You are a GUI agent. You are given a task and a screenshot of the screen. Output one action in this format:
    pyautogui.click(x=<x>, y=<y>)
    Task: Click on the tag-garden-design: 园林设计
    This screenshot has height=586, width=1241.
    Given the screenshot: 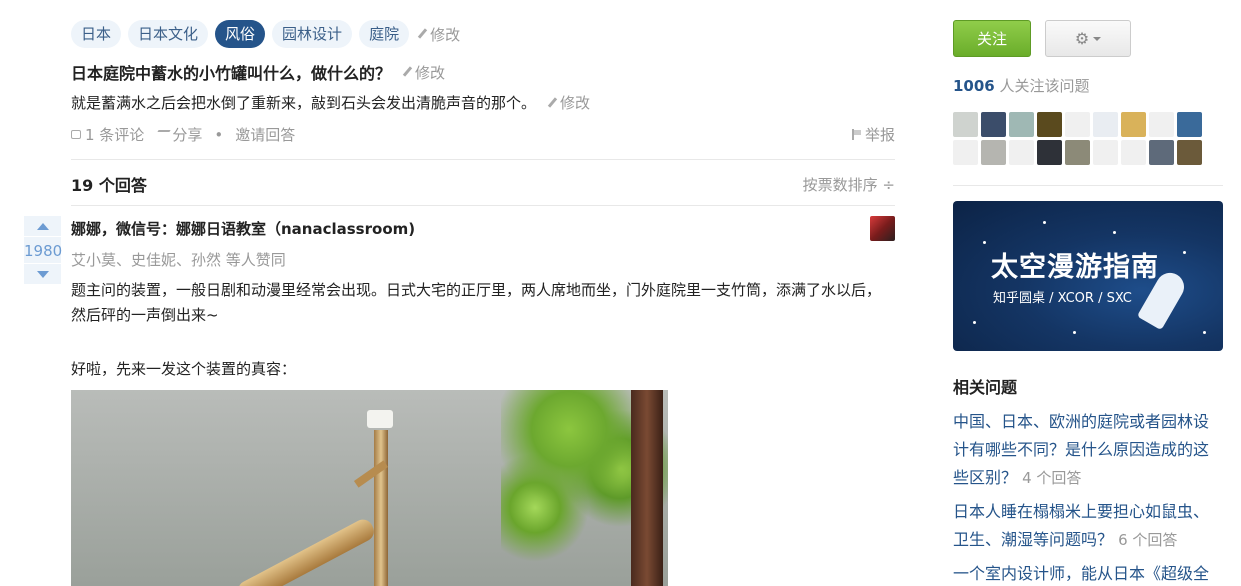 What is the action you would take?
    pyautogui.click(x=312, y=34)
    